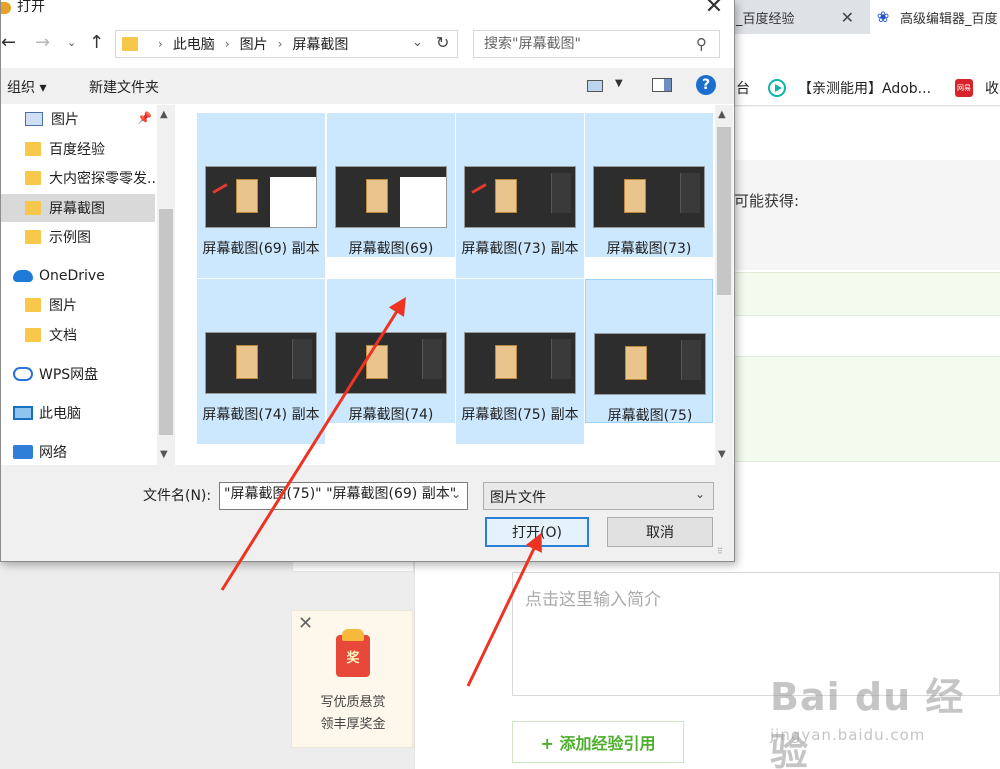 This screenshot has width=1000, height=769. Describe the element at coordinates (353, 702) in the screenshot. I see `reward-text-line1: 写优质悬赏` at that location.